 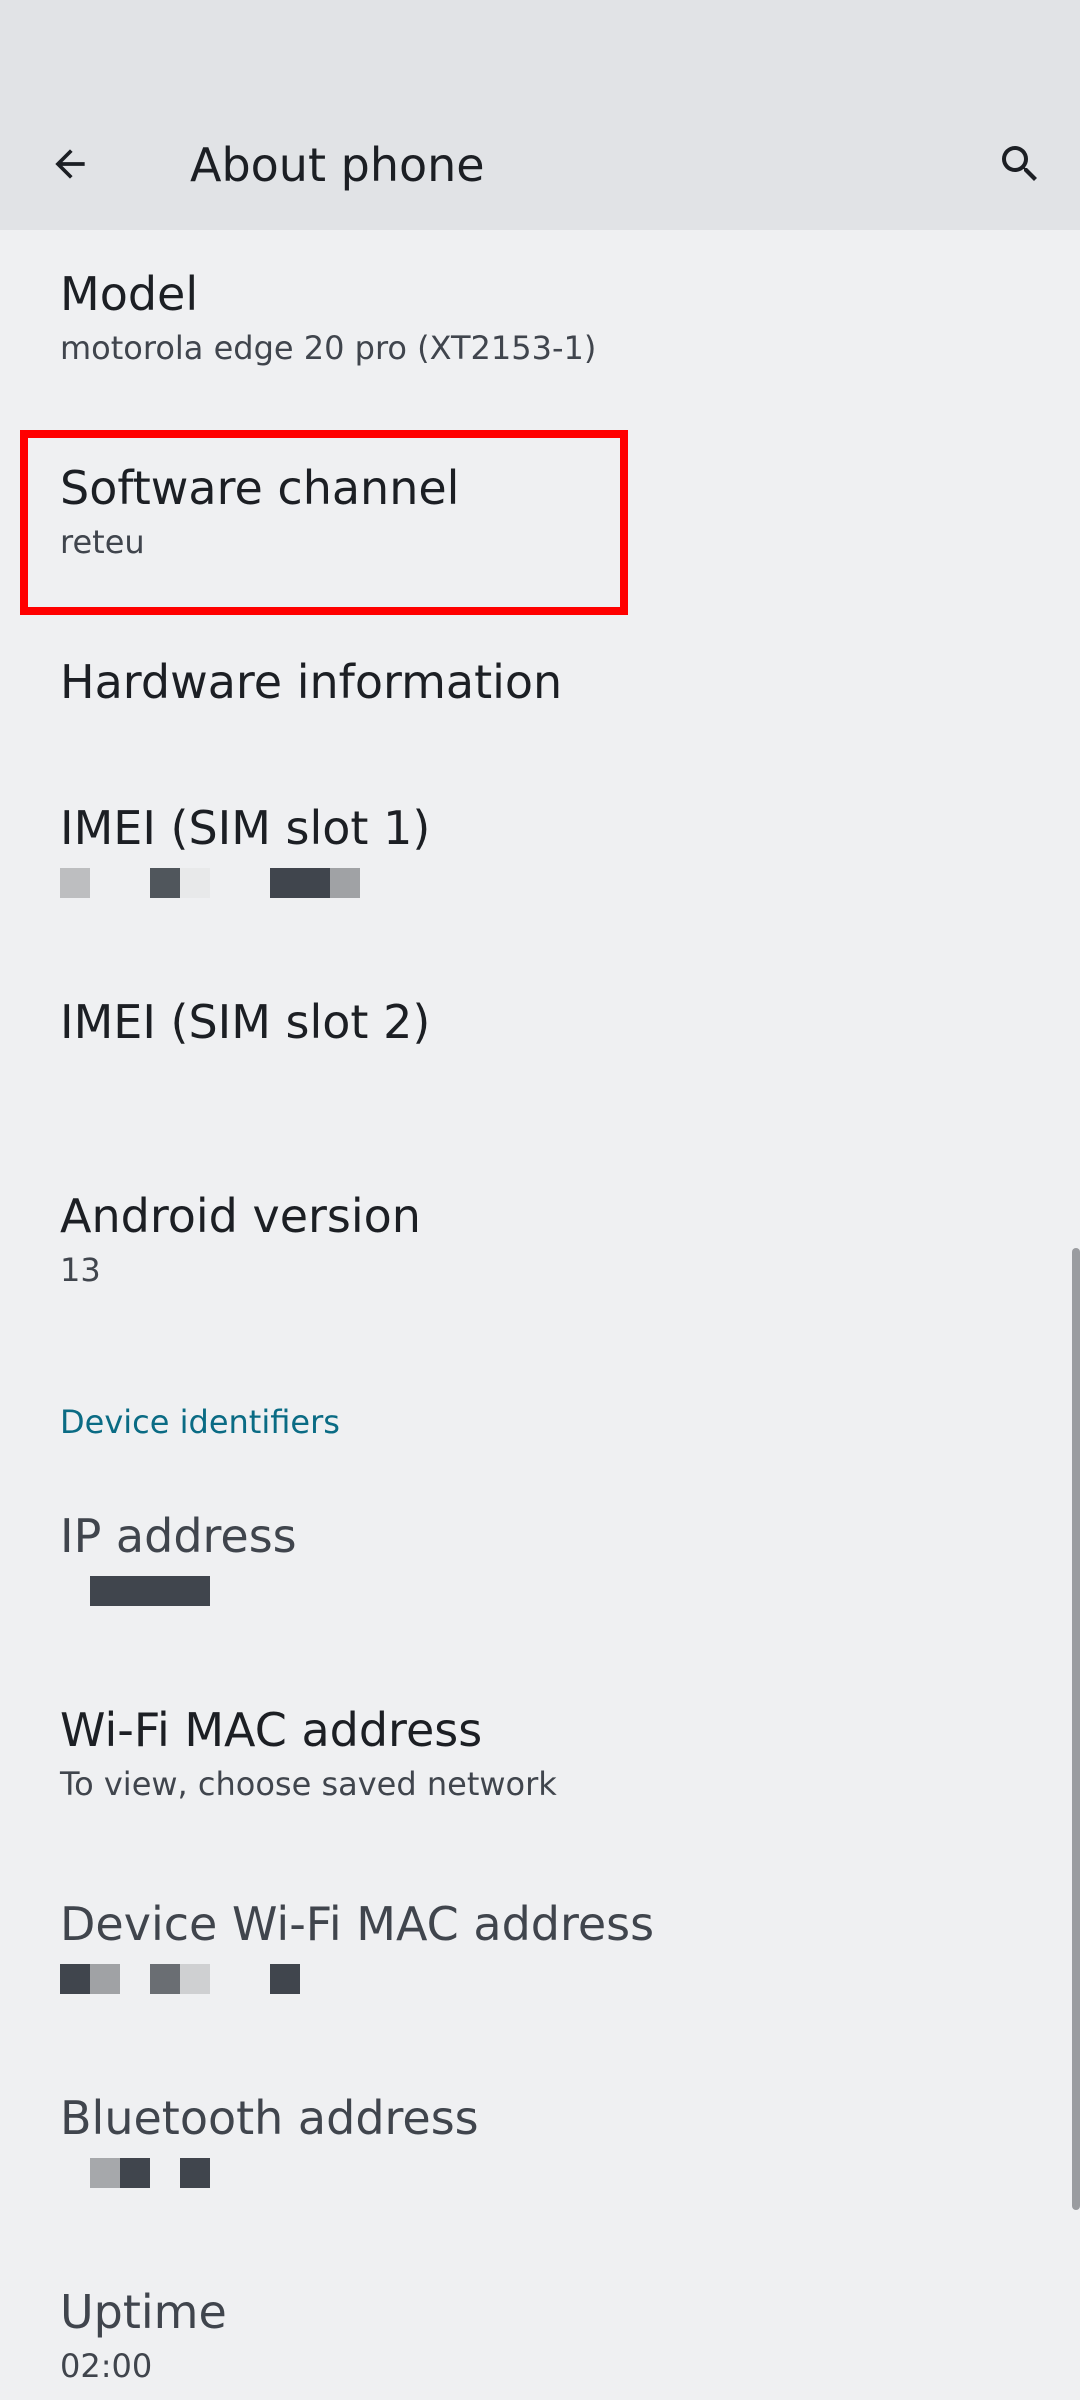 What do you see at coordinates (540, 1022) in the screenshot?
I see `imei-slot2-item: IMEI (SIM slot 2)` at bounding box center [540, 1022].